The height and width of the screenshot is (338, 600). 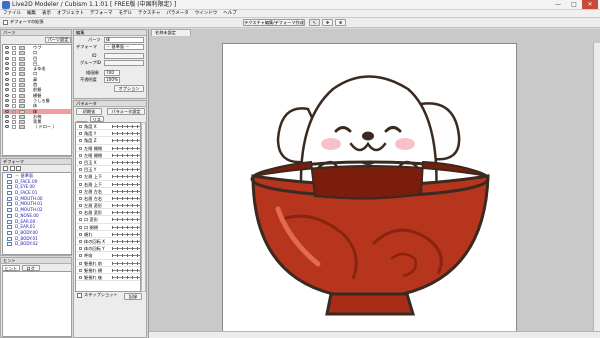 I want to click on parameter-row: 髪揺れ 前, so click(x=108, y=263).